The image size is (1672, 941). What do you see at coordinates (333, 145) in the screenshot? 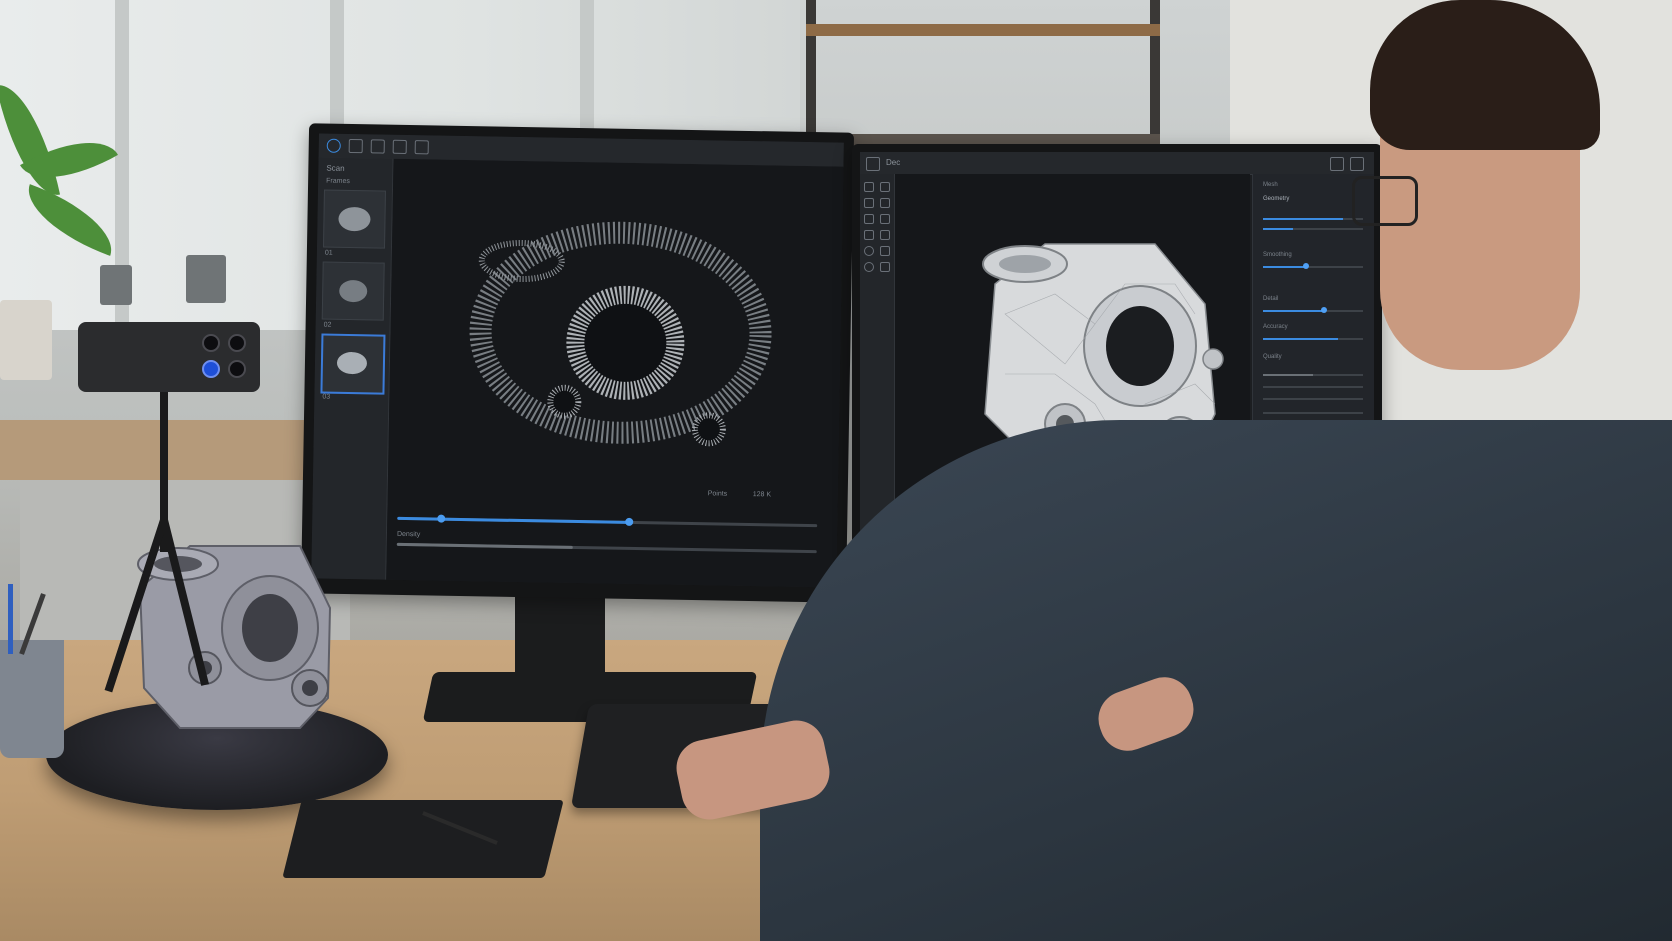
I see `app-icon` at bounding box center [333, 145].